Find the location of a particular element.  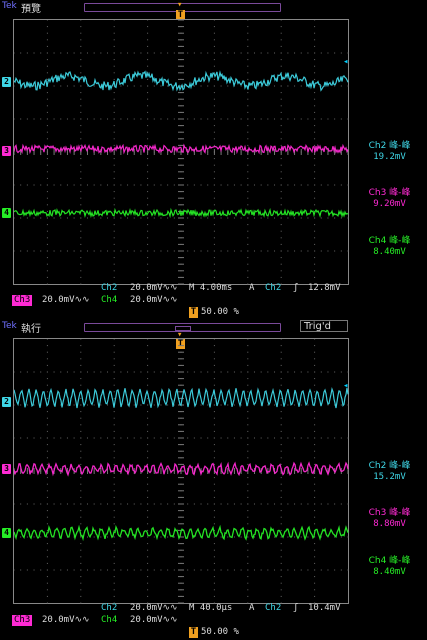

measurement-ch2: Ch2 峰-峰 15.2mV is located at coordinates (389, 472).